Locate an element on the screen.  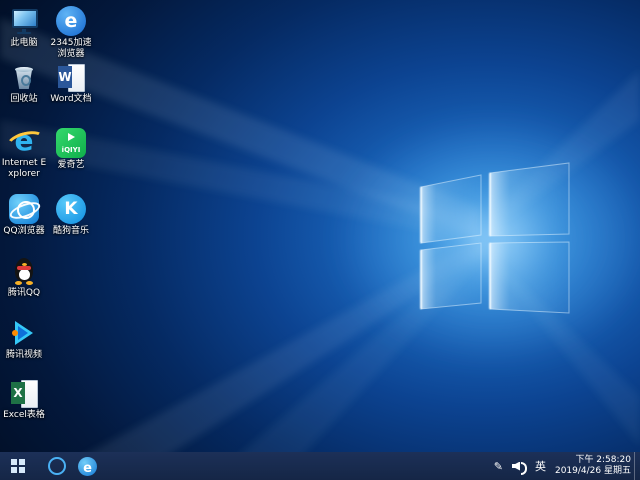
desktop-icon-this-pc: 此电脑 is located at coordinates (24, 27).